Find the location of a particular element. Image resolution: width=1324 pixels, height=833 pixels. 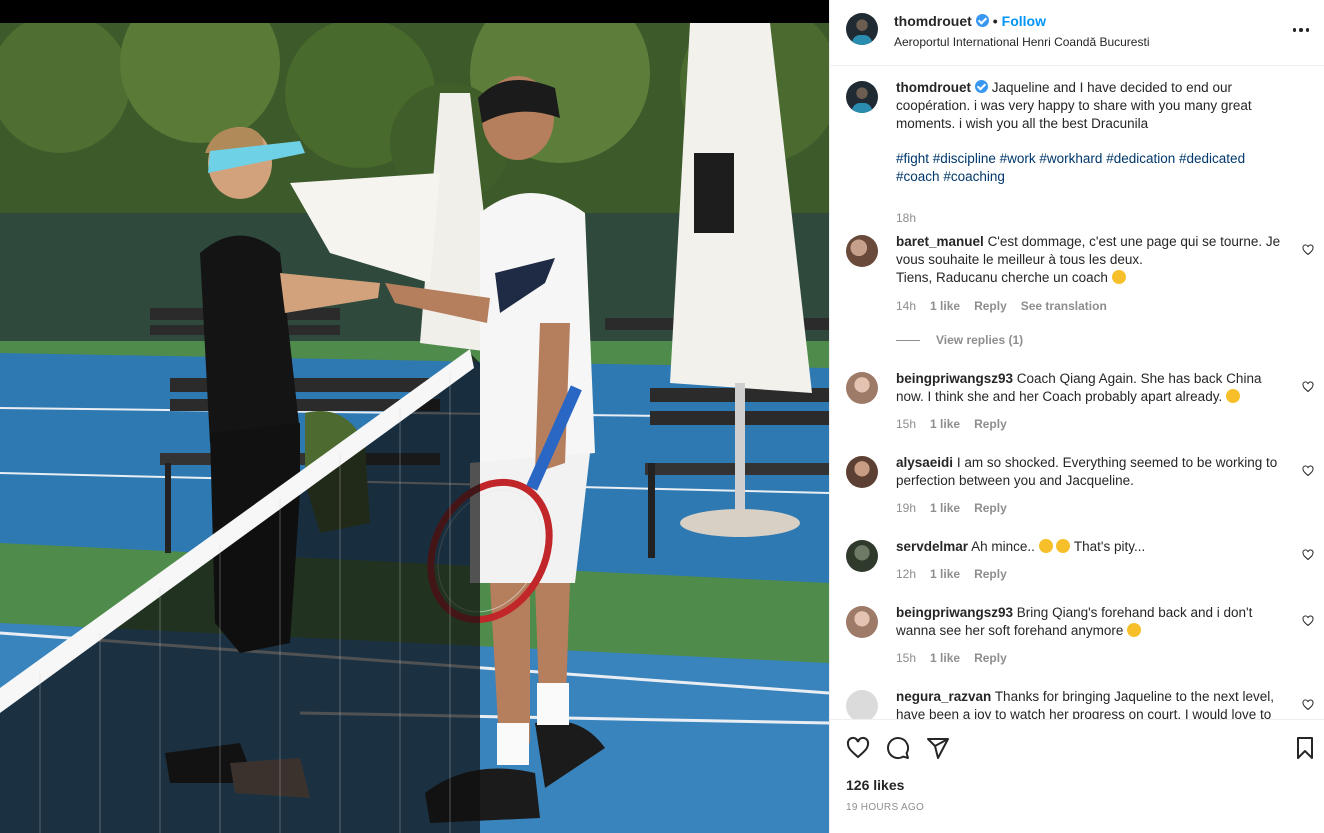

comment-username: servdelmar is located at coordinates (932, 546).